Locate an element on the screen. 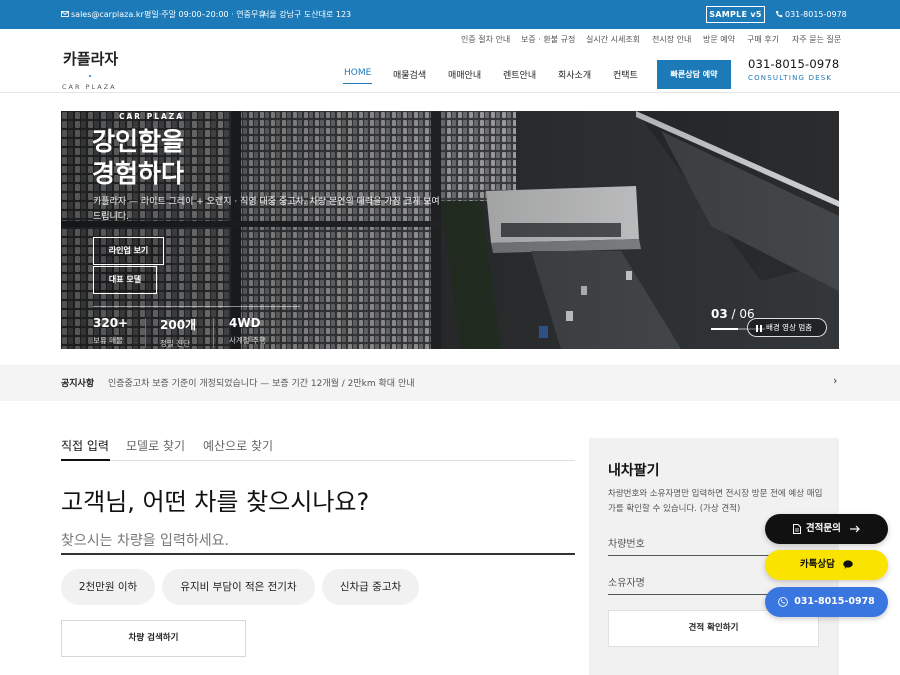  nav-active-underline is located at coordinates (357, 83).